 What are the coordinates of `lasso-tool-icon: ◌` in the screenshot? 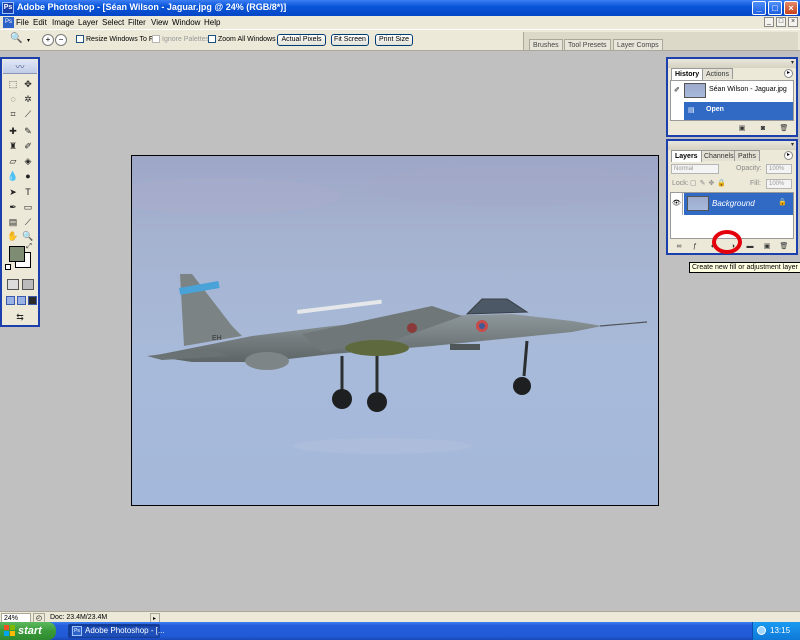 It's located at (13, 99).